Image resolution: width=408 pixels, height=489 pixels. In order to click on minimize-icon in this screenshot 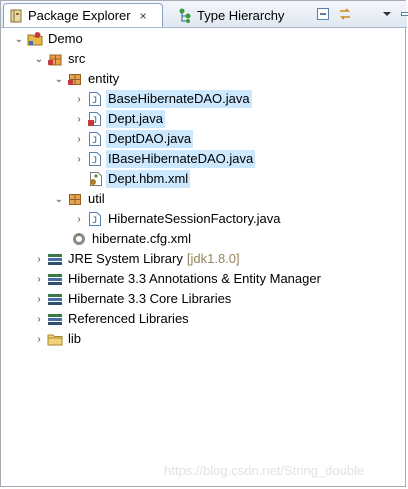, I will do `click(403, 14)`.